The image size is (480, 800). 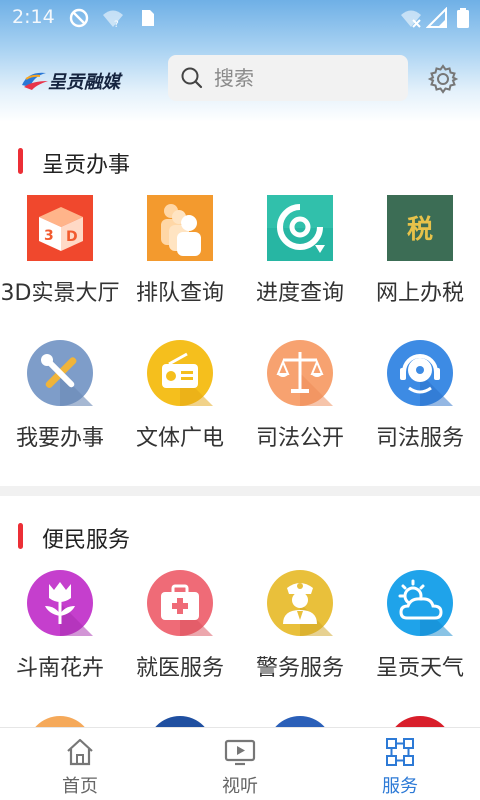 I want to click on nav-home: 首页, so click(x=80, y=764).